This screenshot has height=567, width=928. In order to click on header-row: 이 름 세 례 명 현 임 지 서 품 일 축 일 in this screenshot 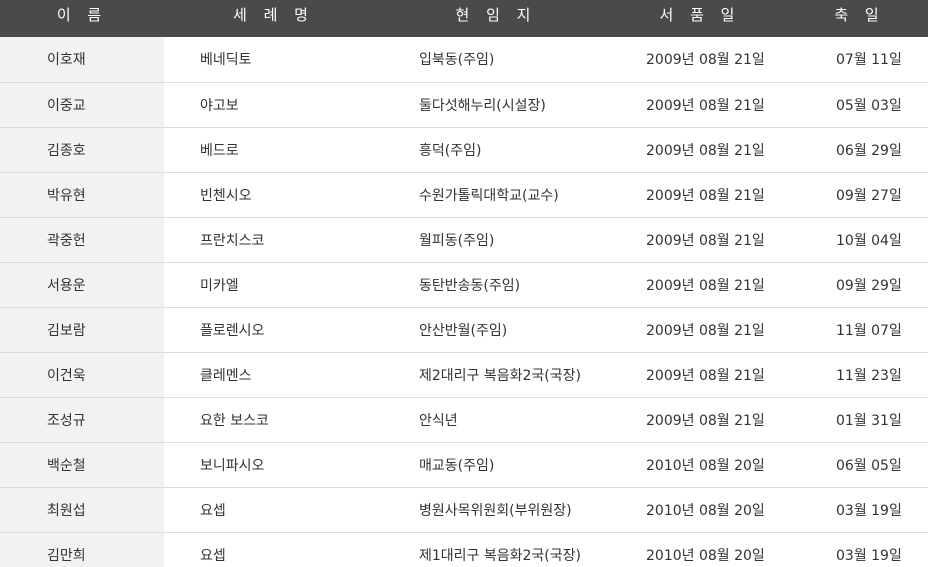, I will do `click(464, 18)`.